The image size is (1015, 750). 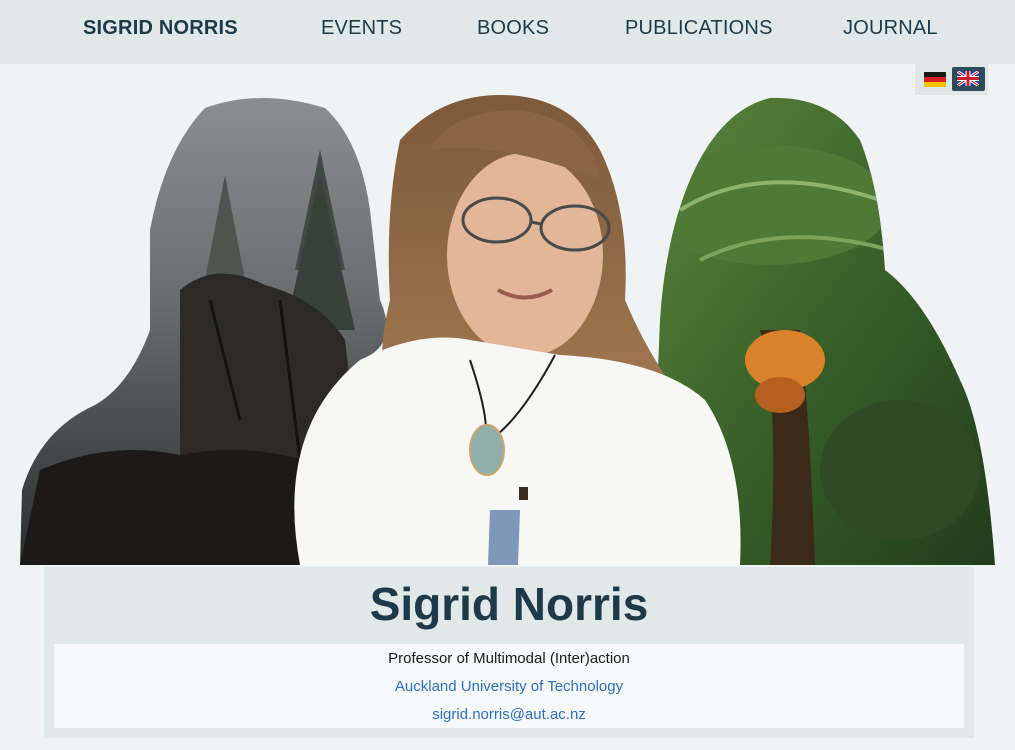 What do you see at coordinates (509, 658) in the screenshot?
I see `profile-title: Professor of Multimodal (Inter)action` at bounding box center [509, 658].